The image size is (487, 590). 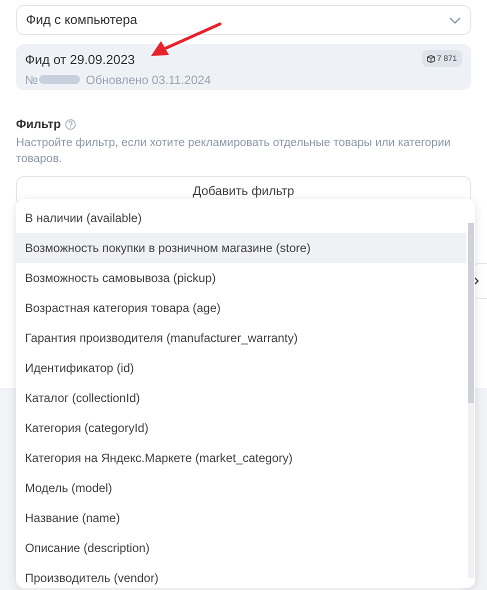 I want to click on filter-description: Настройте фильтр, если хотите рекламировать отдельные товары или категории товаров., so click(x=234, y=151).